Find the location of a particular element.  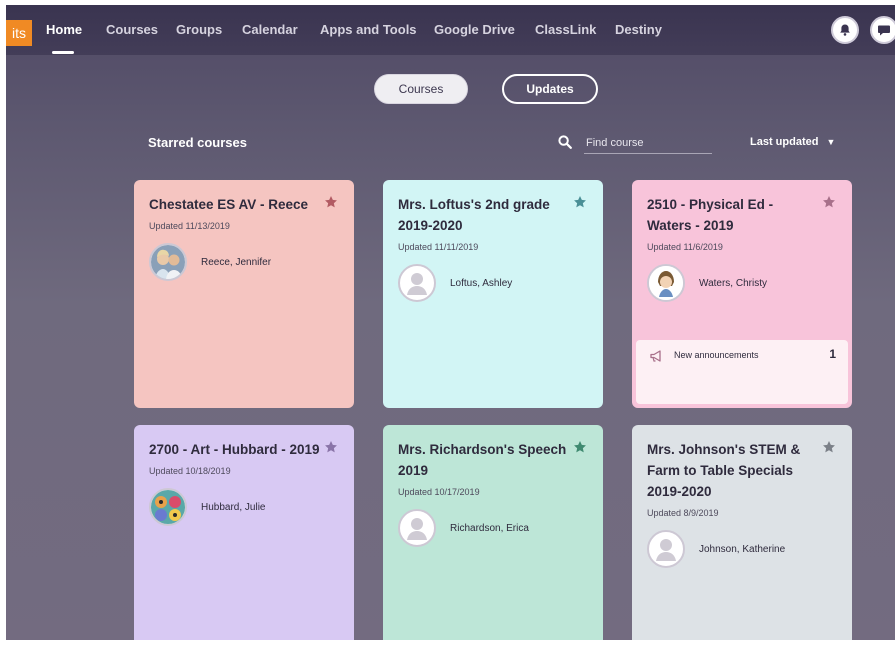

messages-button is located at coordinates (882, 30).